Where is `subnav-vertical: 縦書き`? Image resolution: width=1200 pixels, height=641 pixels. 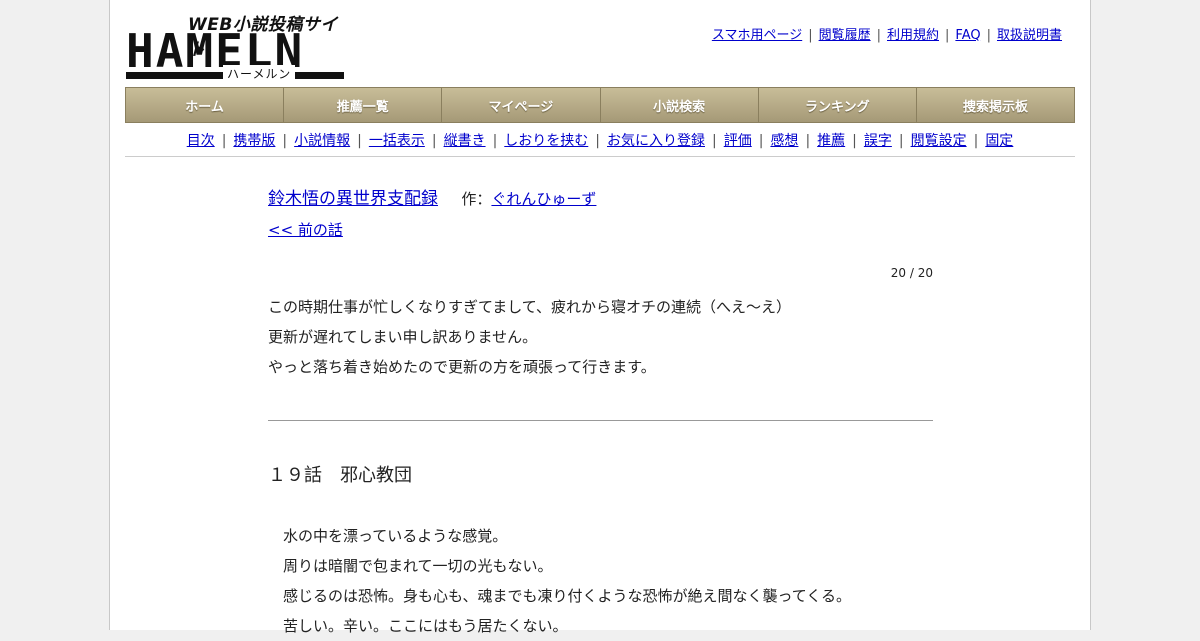 subnav-vertical: 縦書き is located at coordinates (465, 141).